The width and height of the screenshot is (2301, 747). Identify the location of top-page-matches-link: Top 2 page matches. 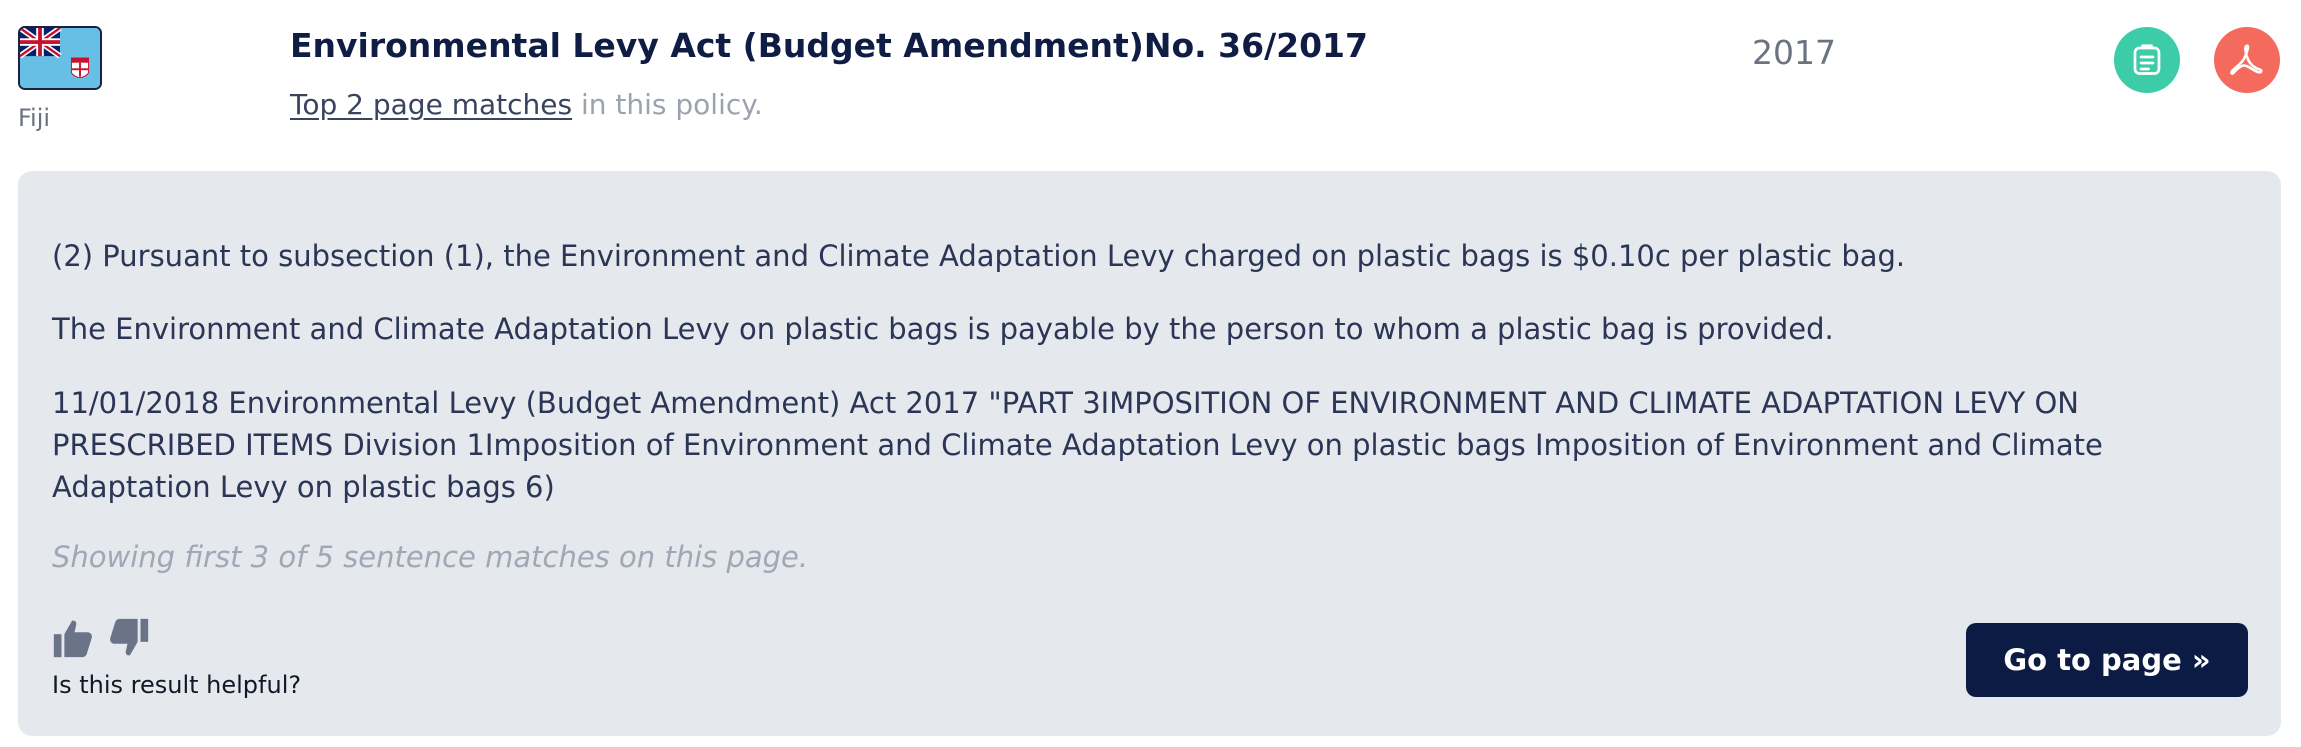
(431, 104).